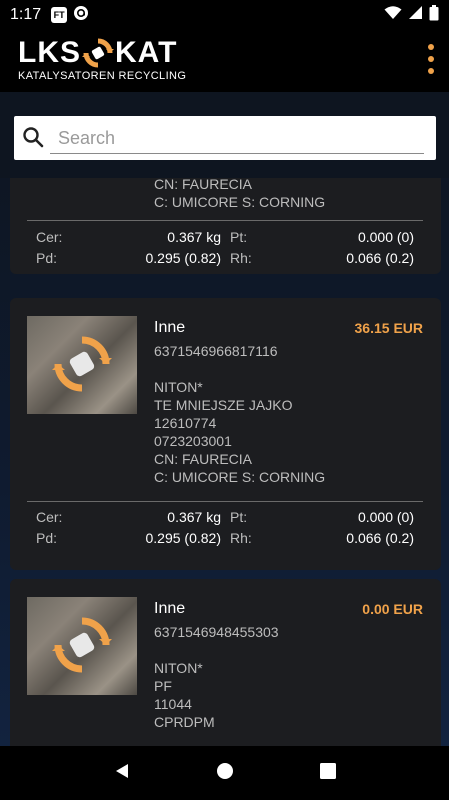  Describe the element at coordinates (203, 459) in the screenshot. I see `card-detail-line: CN: FAURECIA` at that location.